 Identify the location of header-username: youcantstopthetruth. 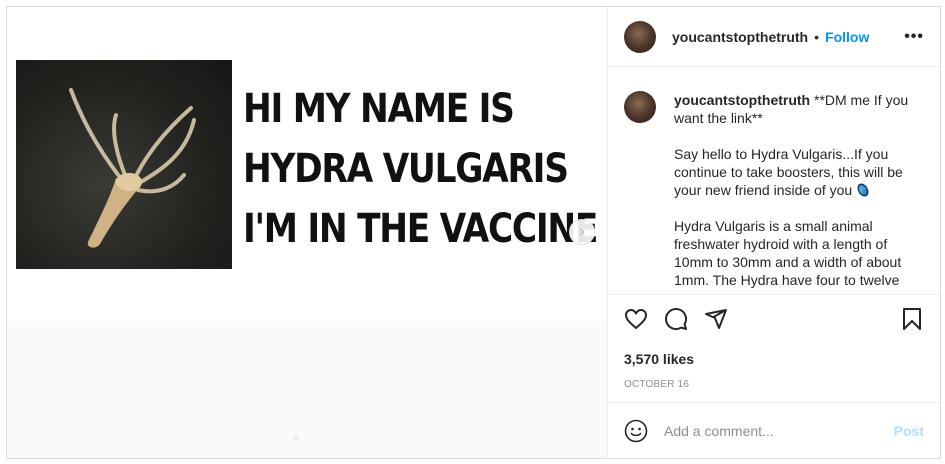
(740, 37).